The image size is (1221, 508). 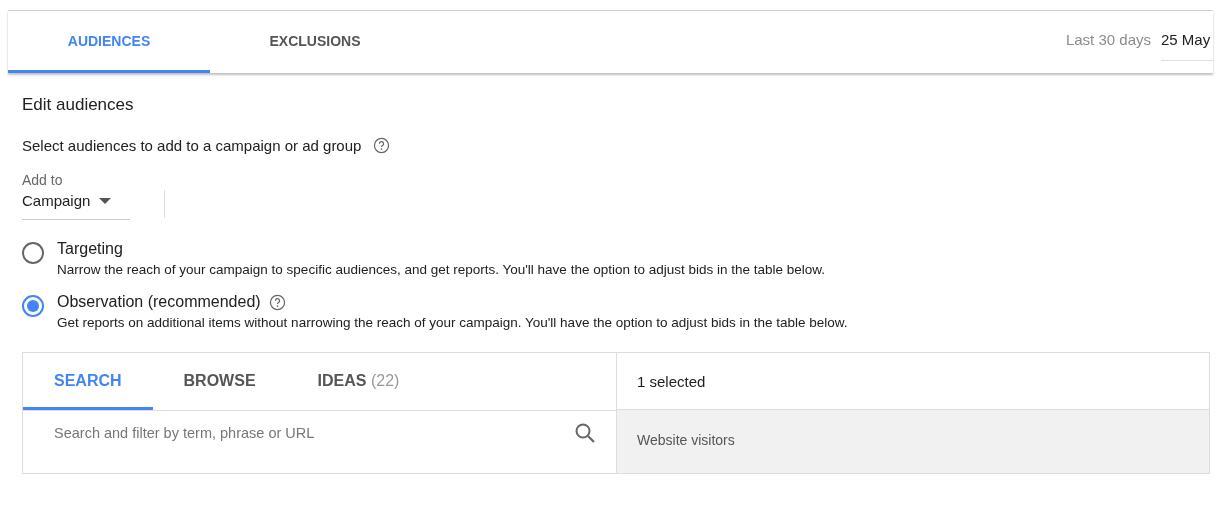 What do you see at coordinates (43, 180) in the screenshot?
I see `add-to-label: Add to` at bounding box center [43, 180].